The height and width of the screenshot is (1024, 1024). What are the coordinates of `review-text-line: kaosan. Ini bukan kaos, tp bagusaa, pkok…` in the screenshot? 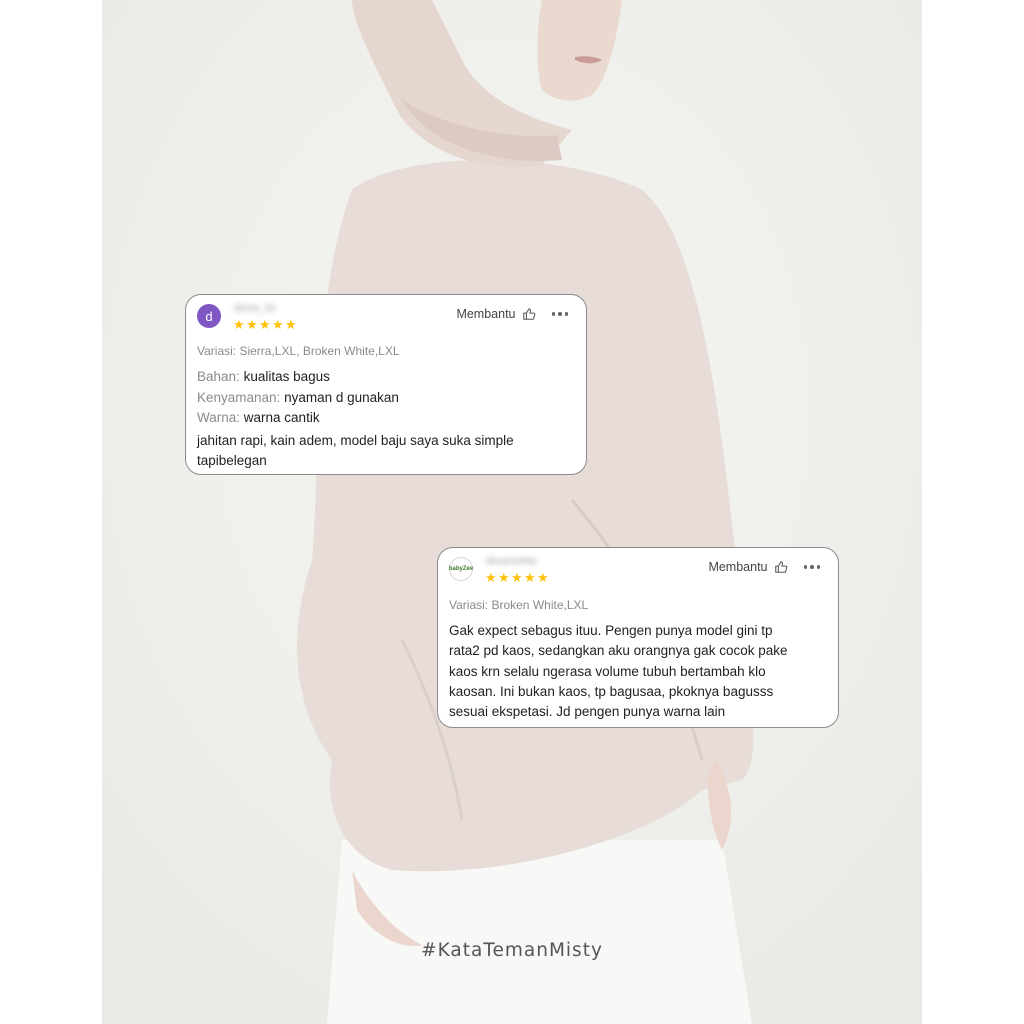 It's located at (611, 691).